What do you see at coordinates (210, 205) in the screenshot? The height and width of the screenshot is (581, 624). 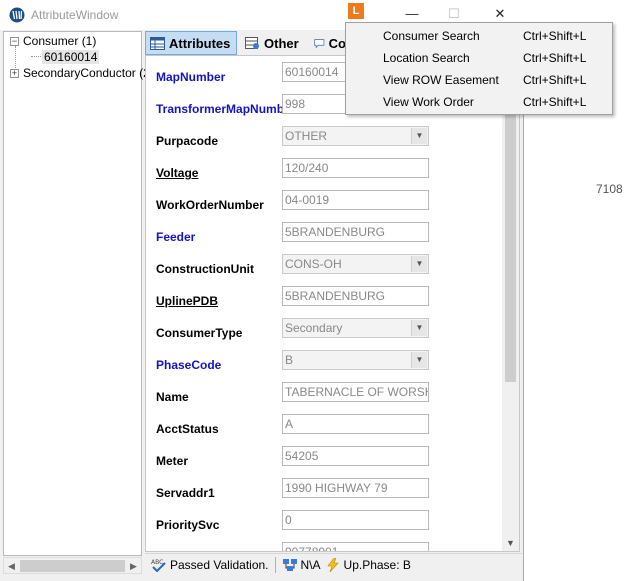 I see `attribute-label: WorkOrderNumber` at bounding box center [210, 205].